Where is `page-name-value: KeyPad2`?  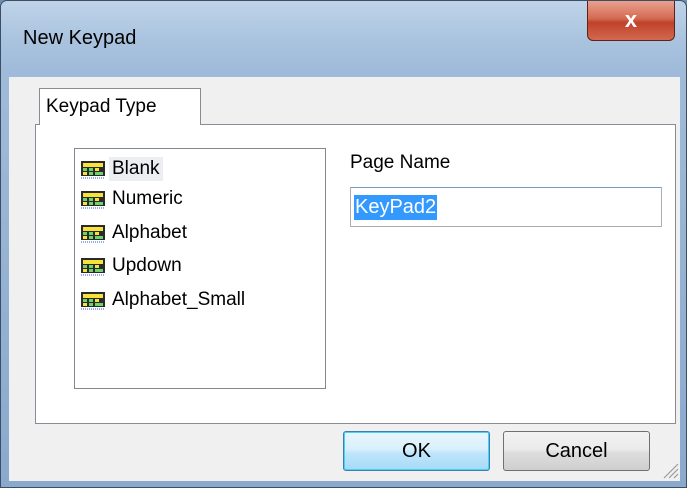 page-name-value: KeyPad2 is located at coordinates (396, 207).